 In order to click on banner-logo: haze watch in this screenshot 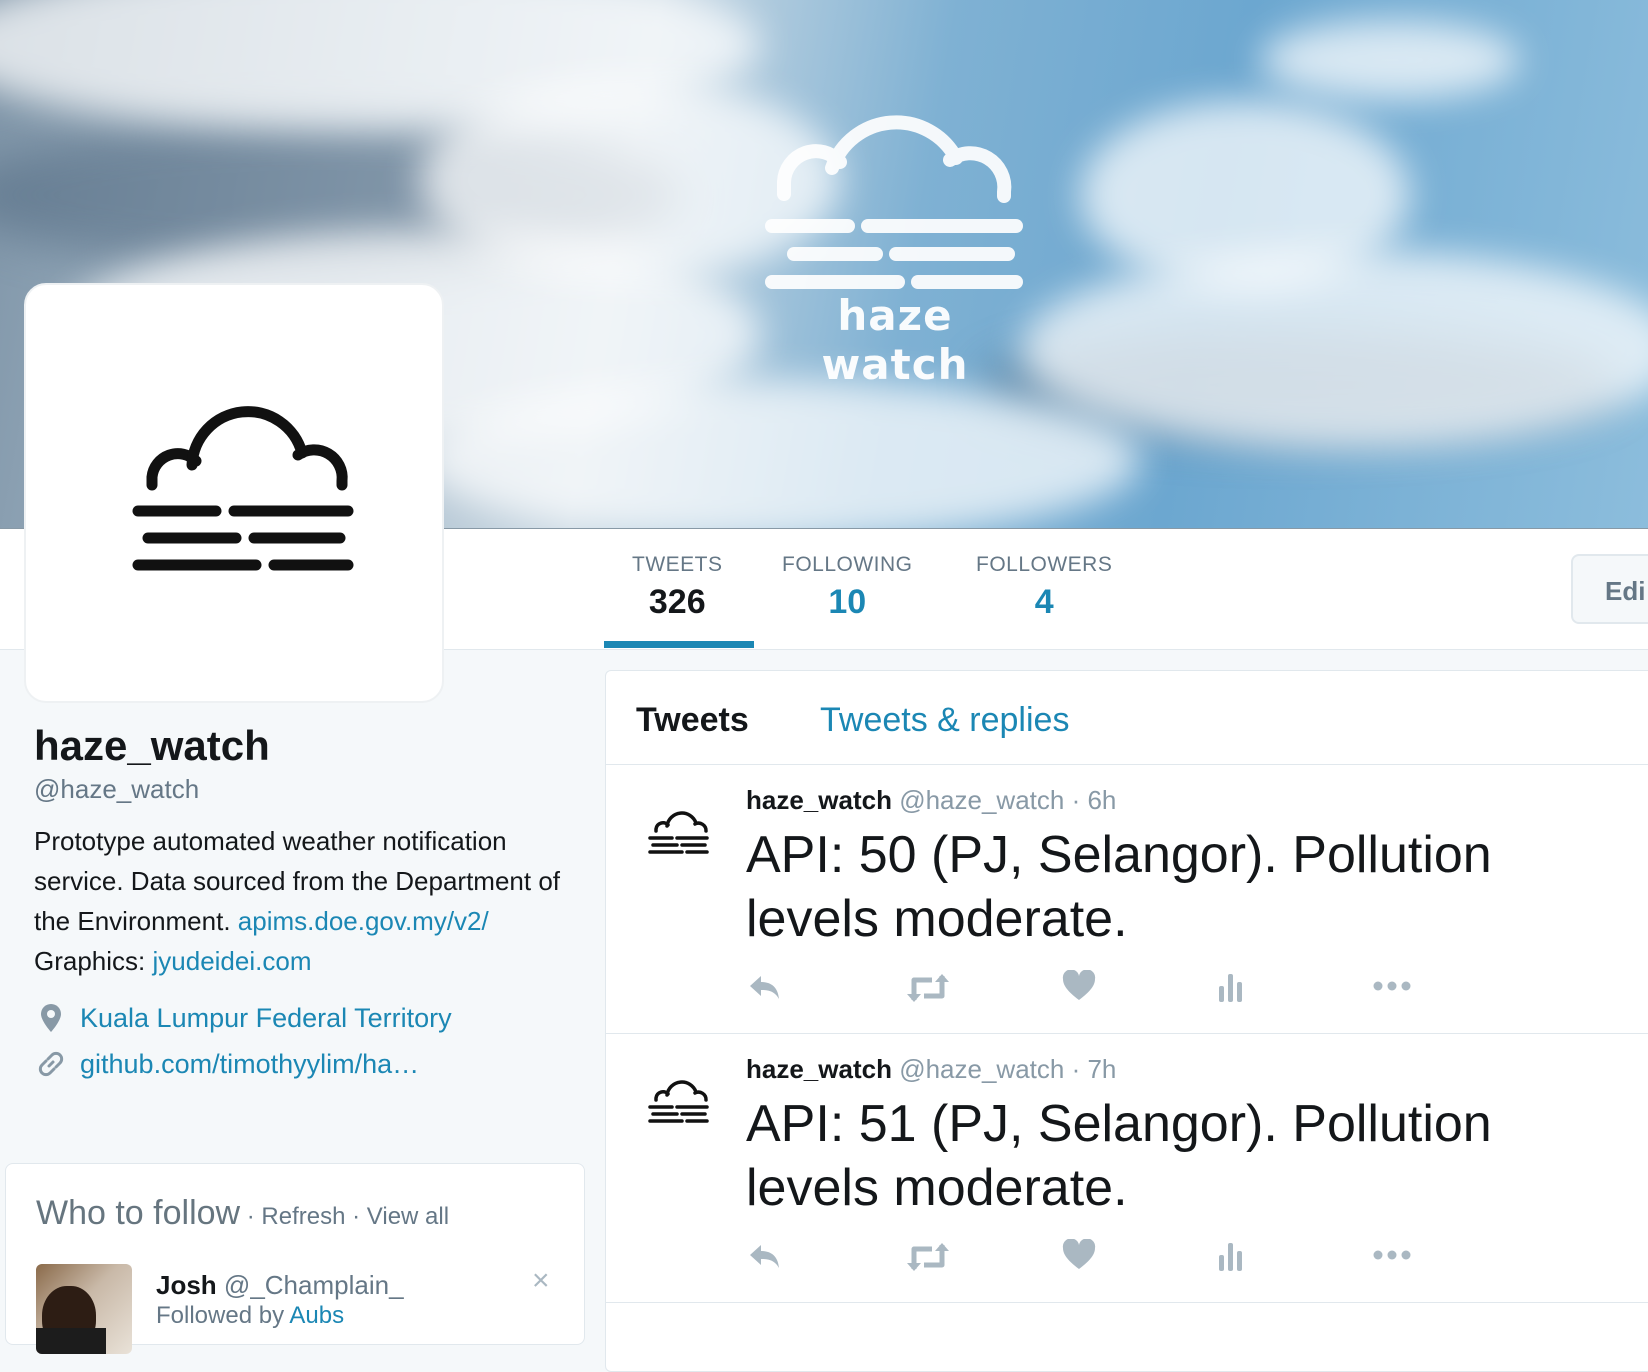, I will do `click(895, 242)`.